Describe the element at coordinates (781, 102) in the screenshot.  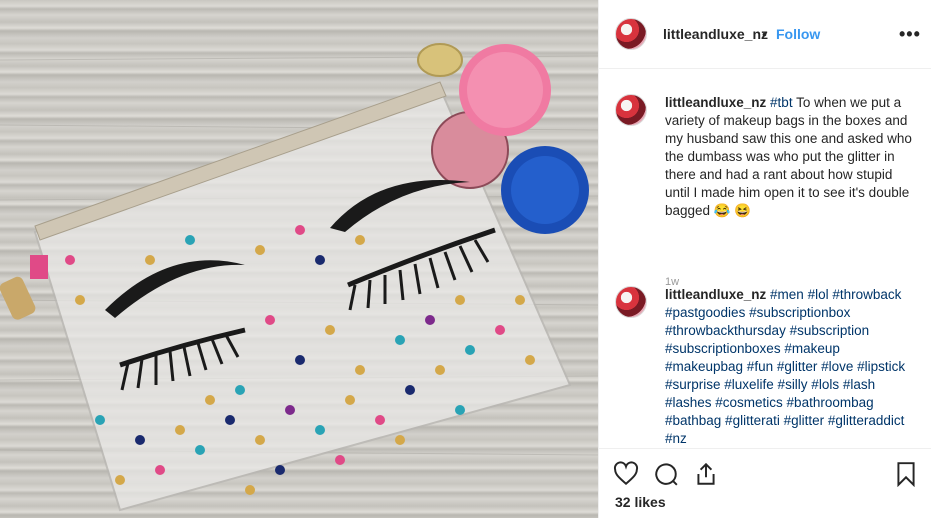
I see `hashtag-link: #tbt` at that location.